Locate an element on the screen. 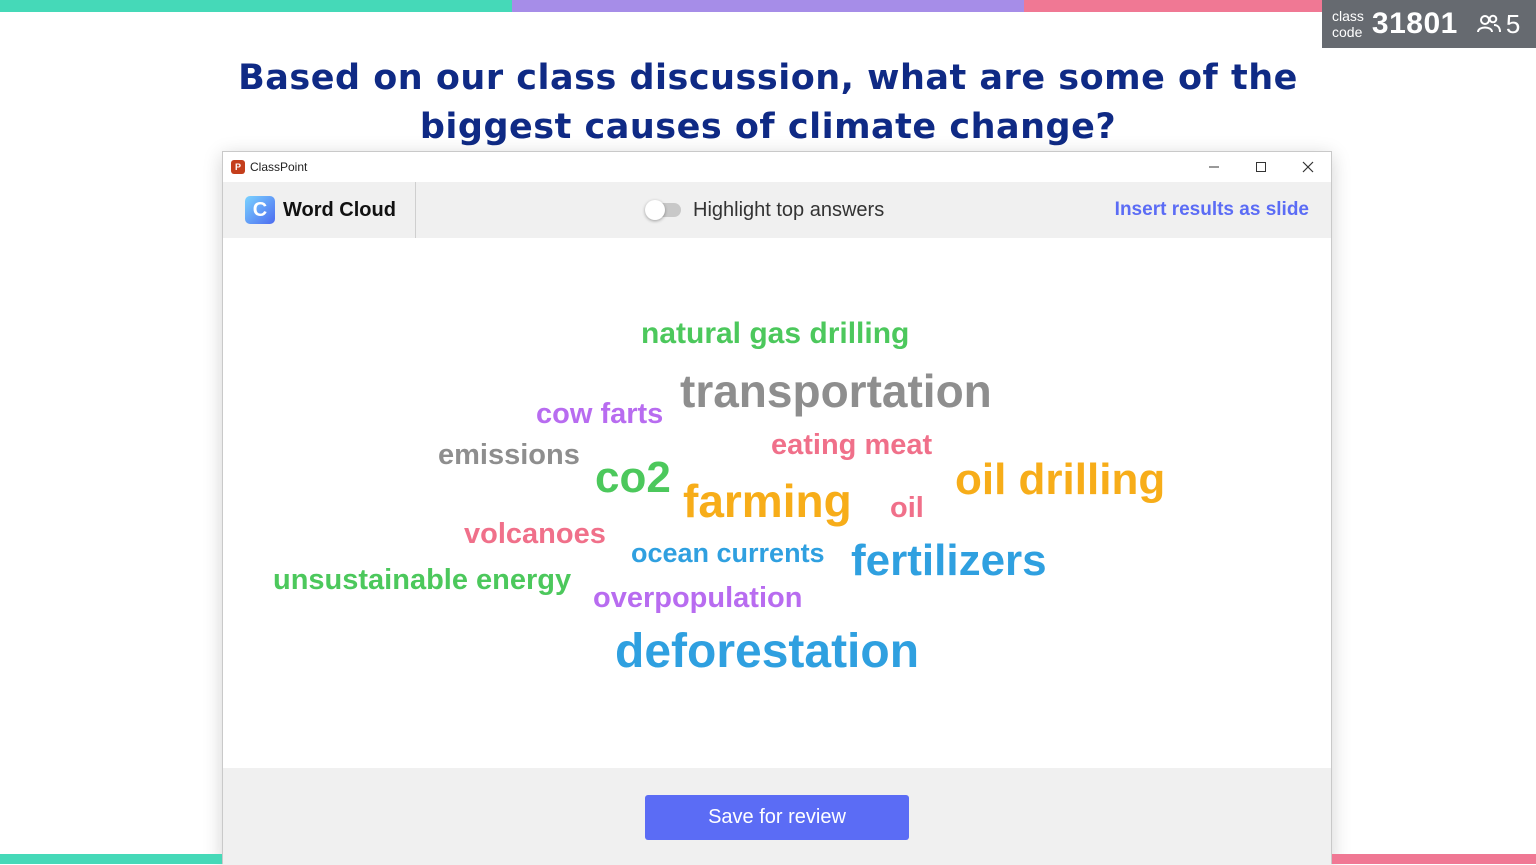  highlight-toggle-group: Highlight top answers is located at coordinates (764, 210).